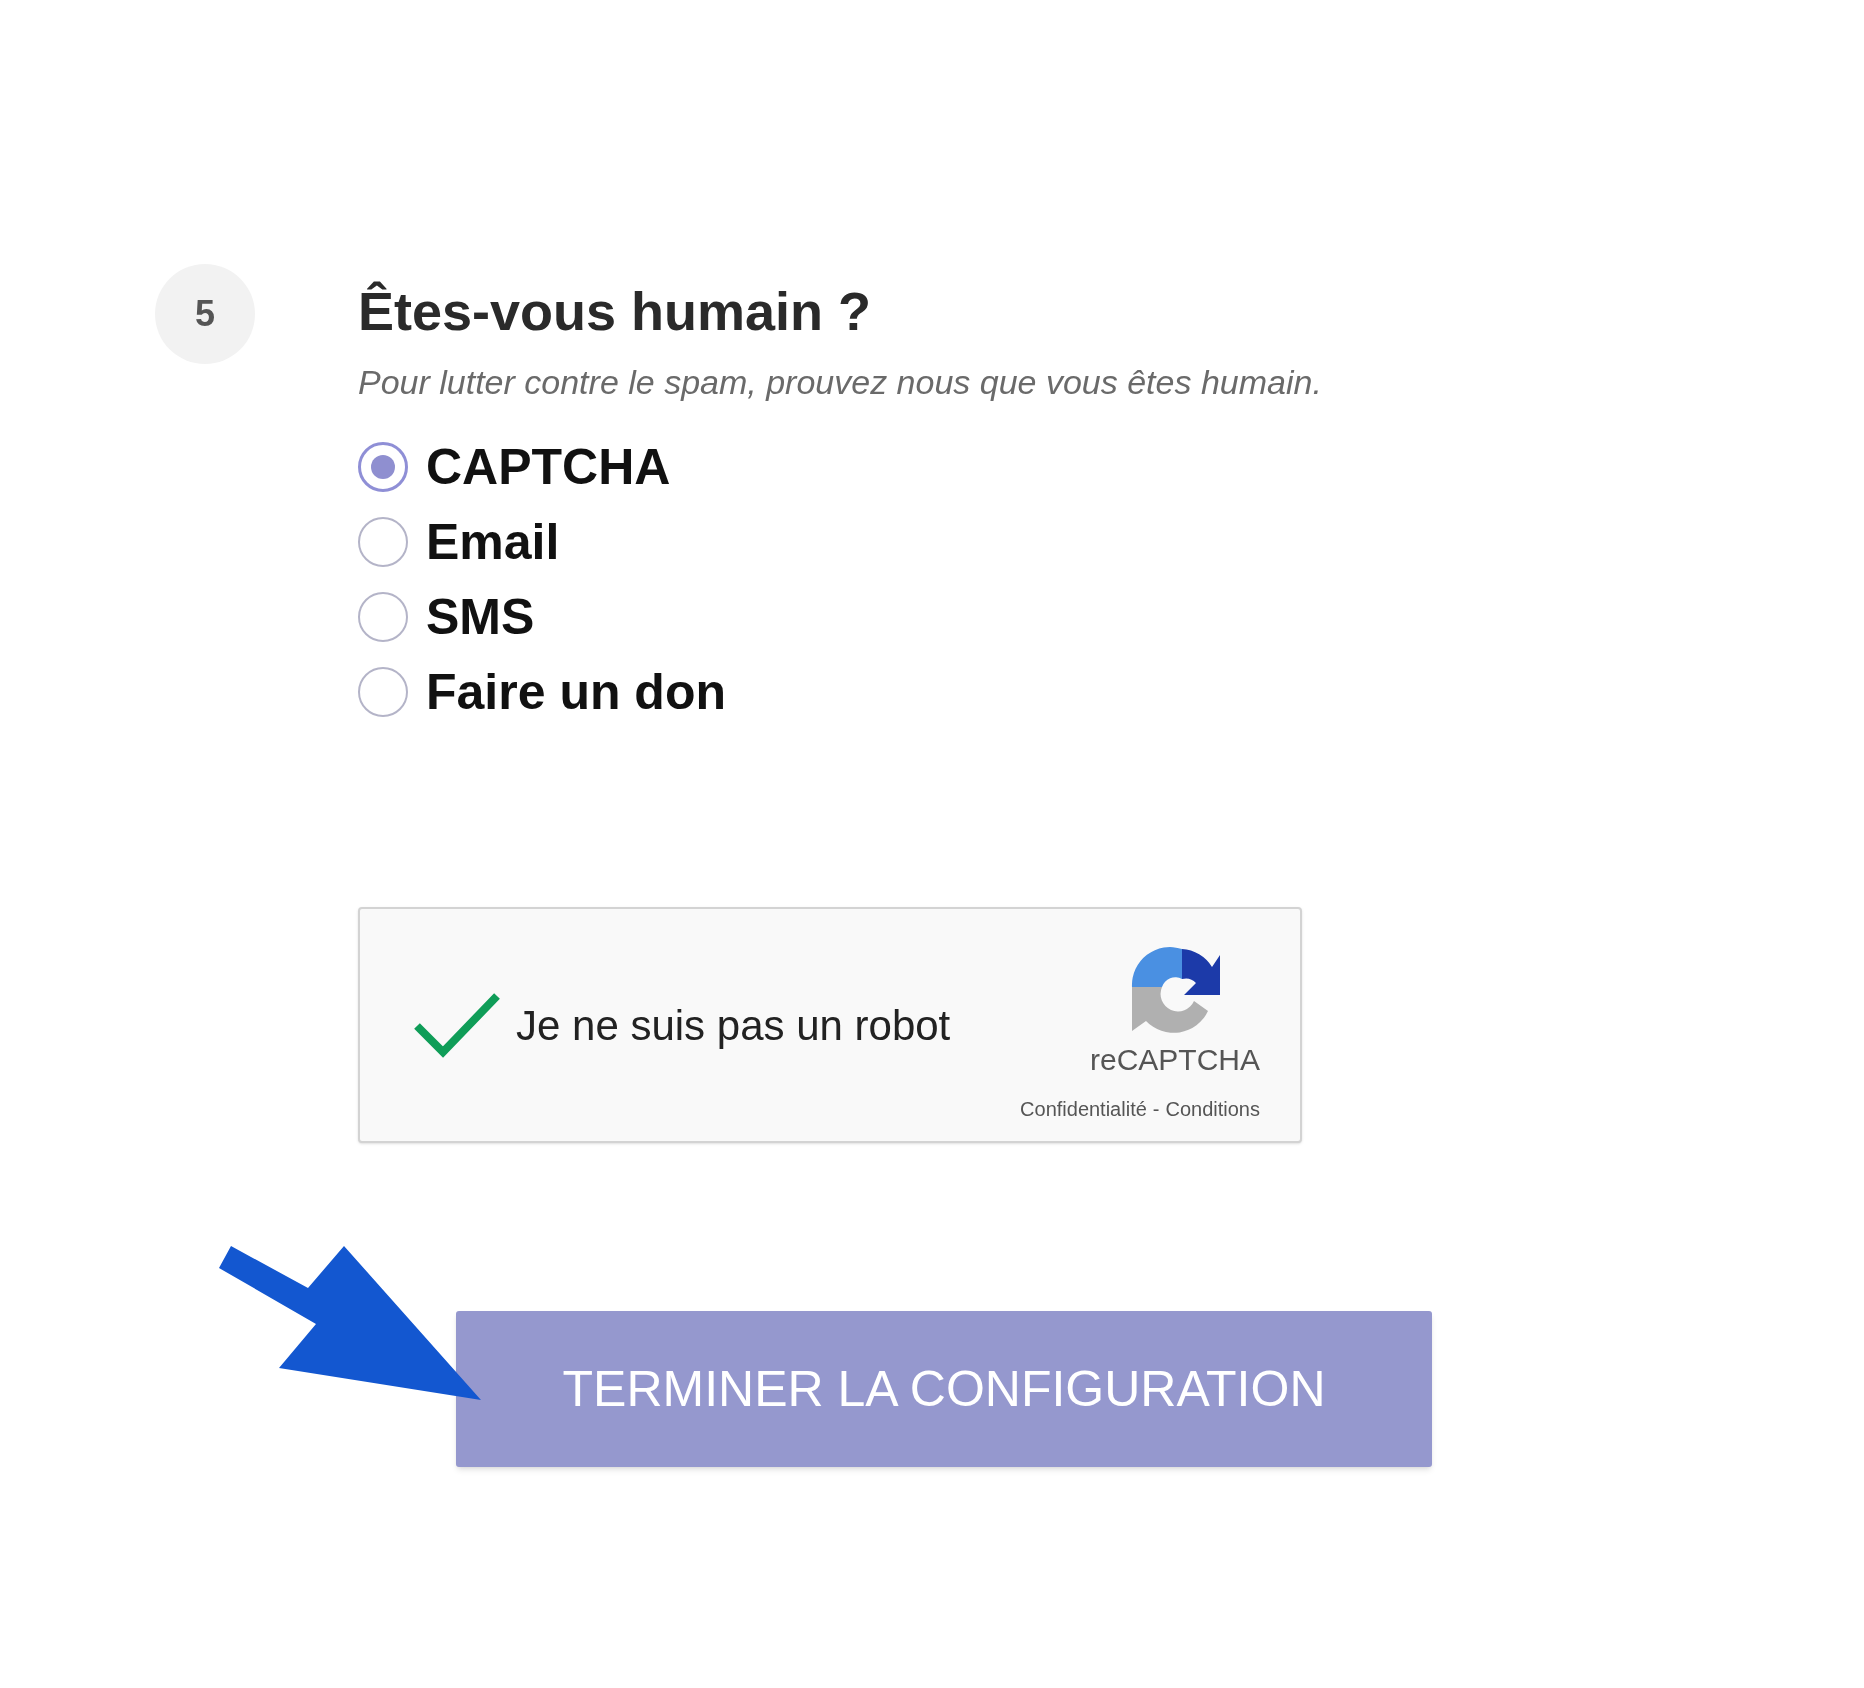 The width and height of the screenshot is (1864, 1688). What do you see at coordinates (542, 692) in the screenshot?
I see `radio-option: Faire un don` at bounding box center [542, 692].